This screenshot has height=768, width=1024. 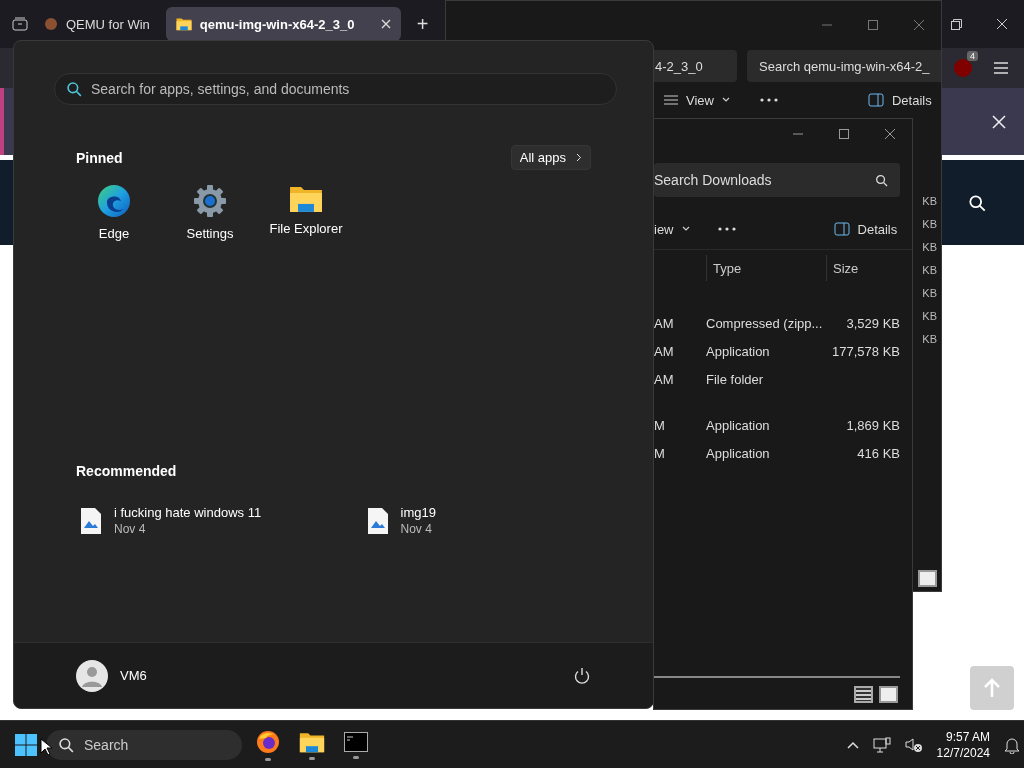 I want to click on view-button: iew, so click(x=672, y=229).